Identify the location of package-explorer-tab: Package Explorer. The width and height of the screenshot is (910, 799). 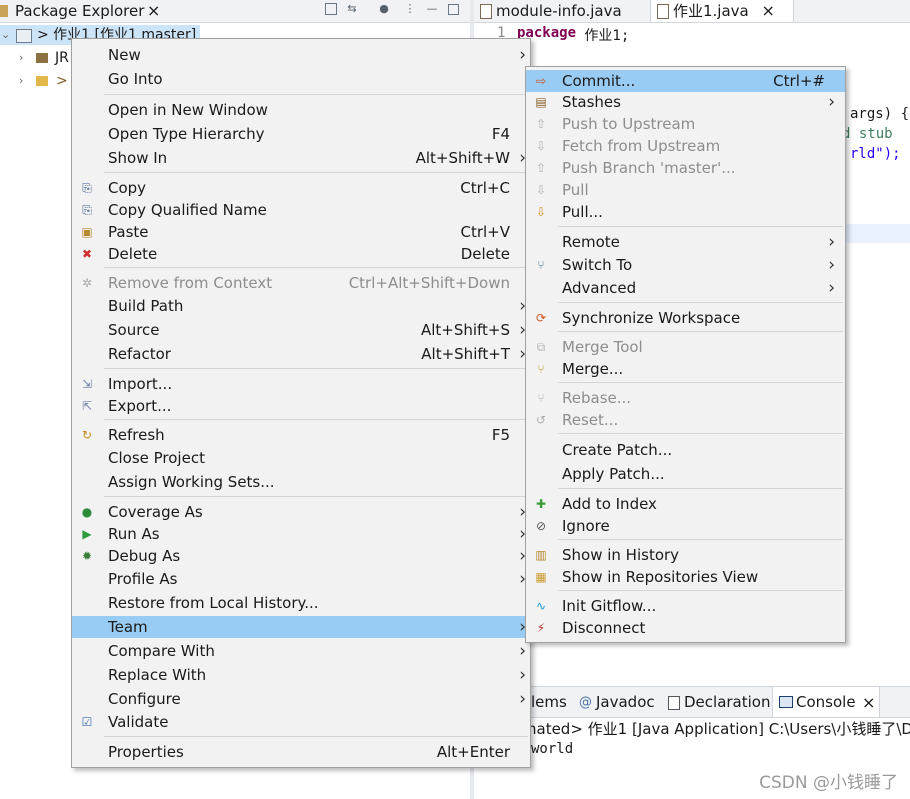
(79, 11).